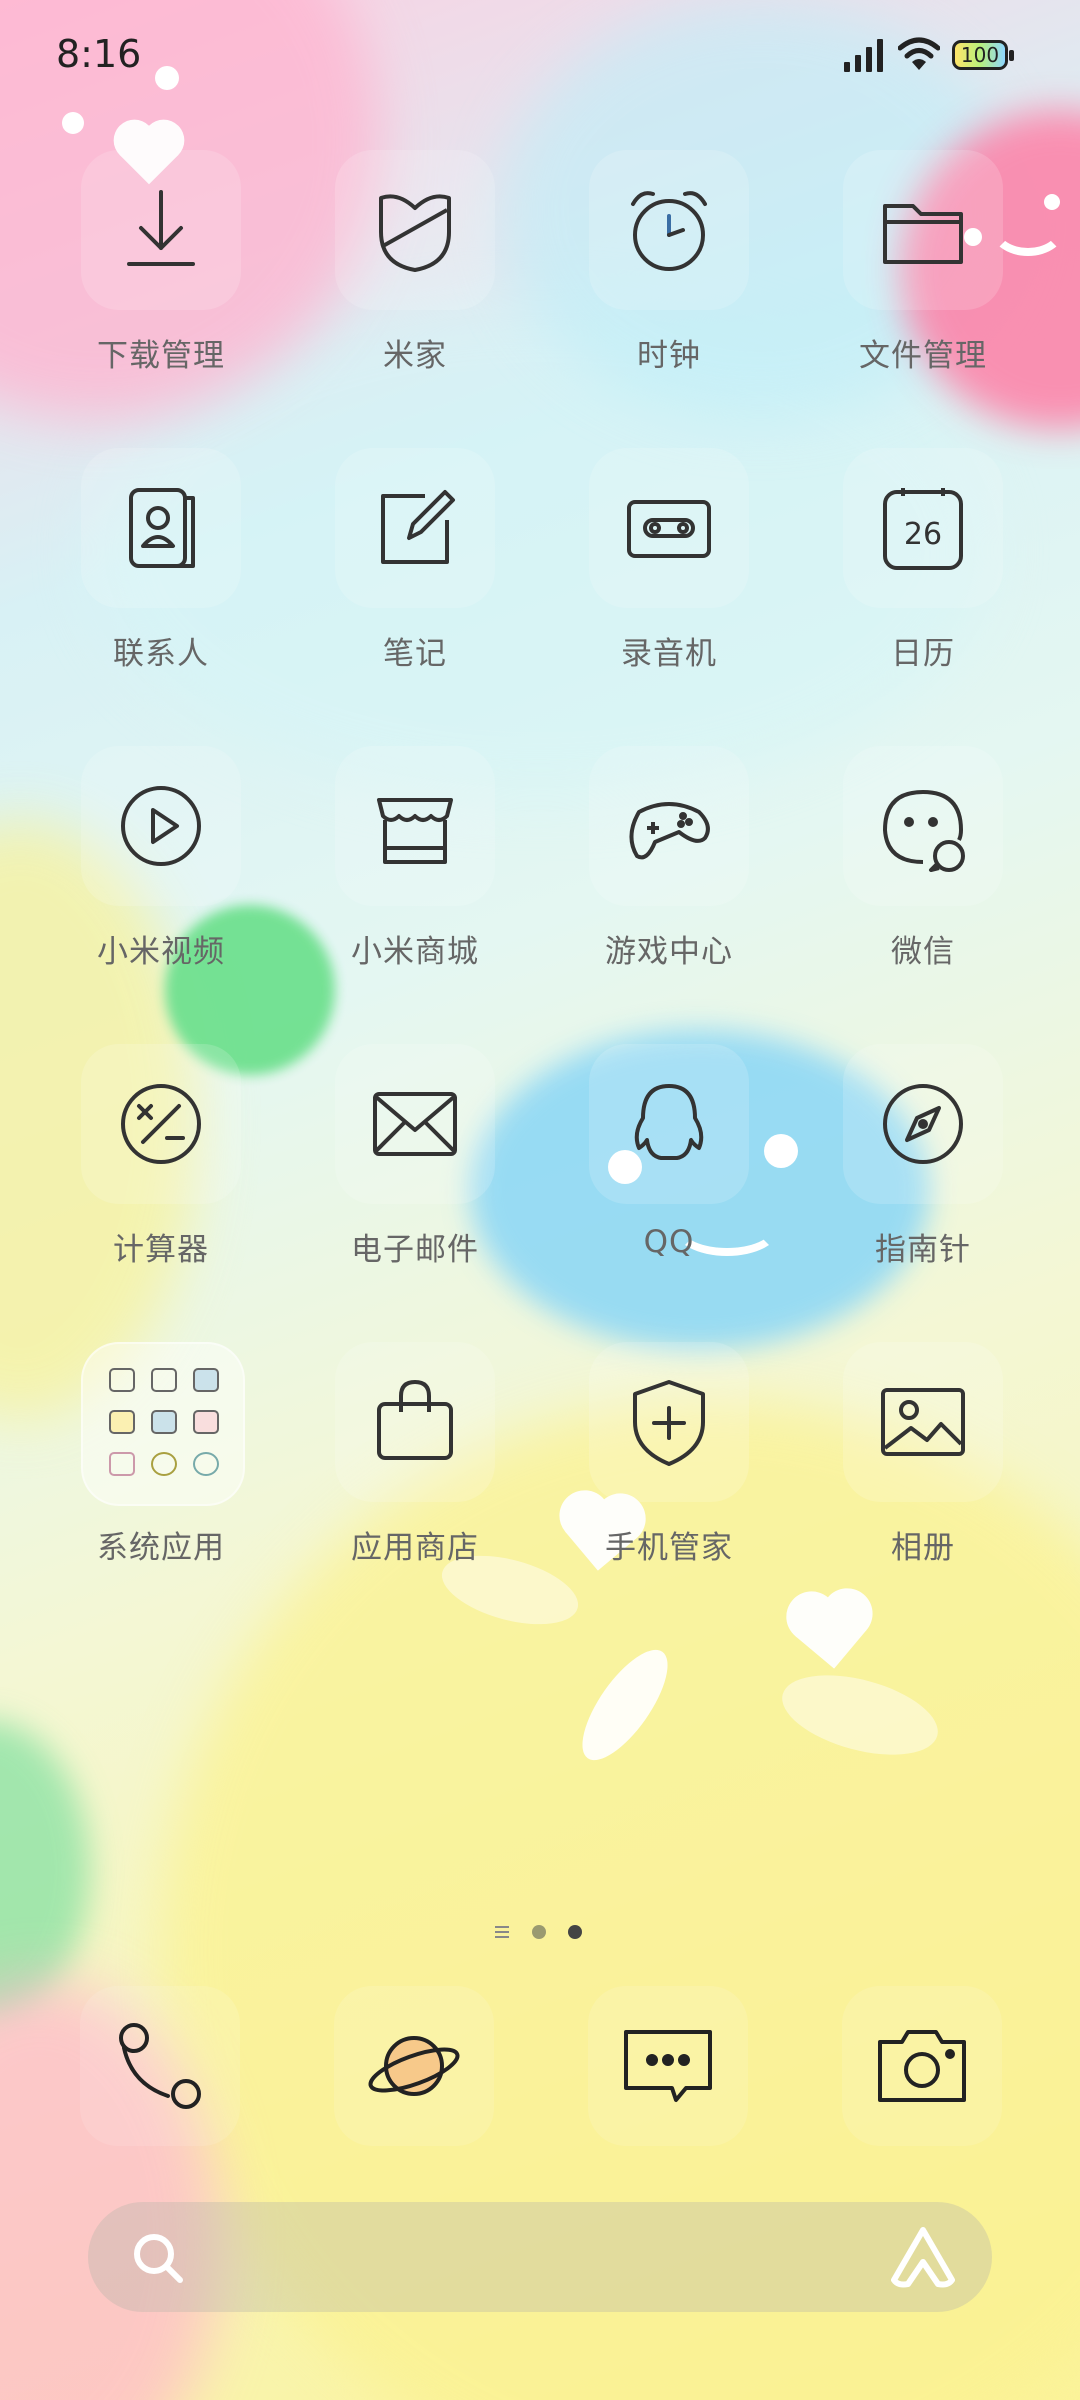  What do you see at coordinates (980, 55) in the screenshot?
I see `battery-level: 100` at bounding box center [980, 55].